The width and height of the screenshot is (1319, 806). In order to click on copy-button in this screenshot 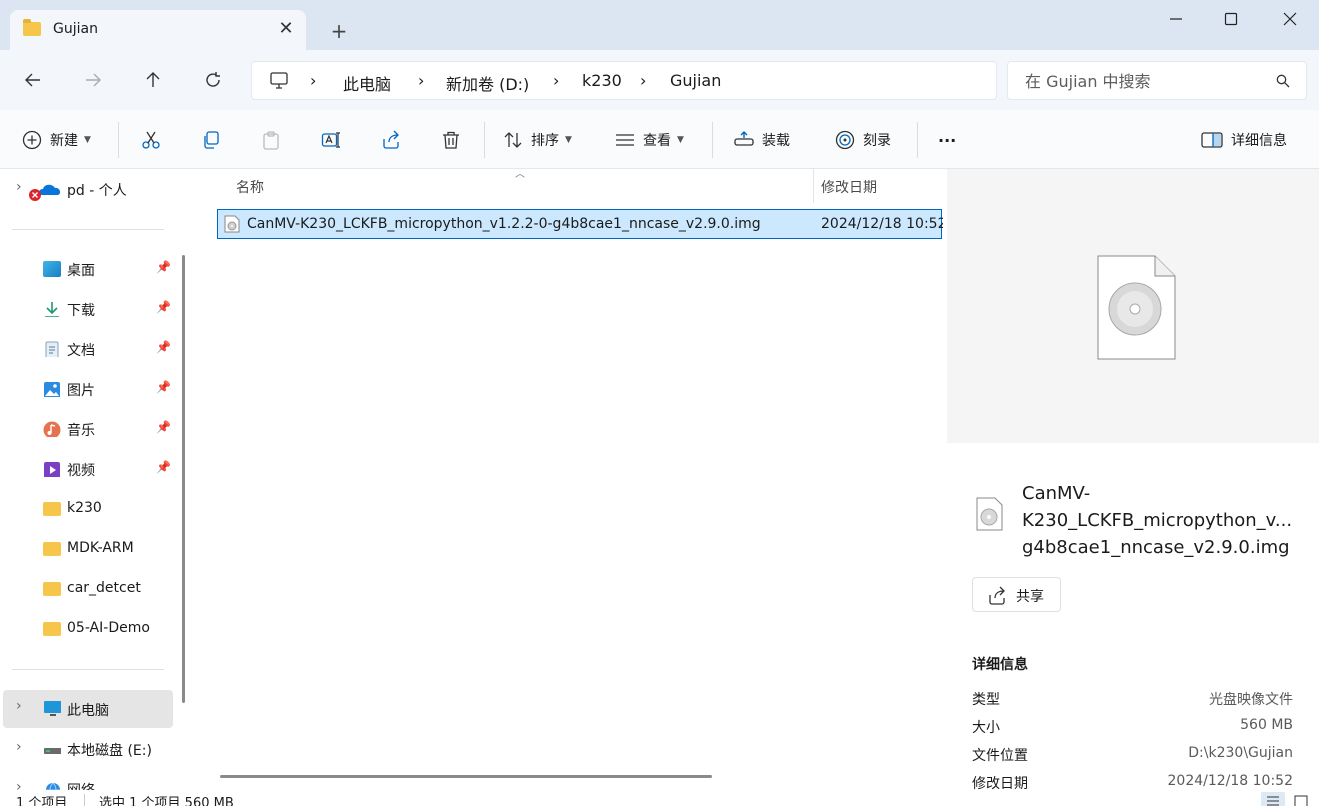, I will do `click(211, 140)`.